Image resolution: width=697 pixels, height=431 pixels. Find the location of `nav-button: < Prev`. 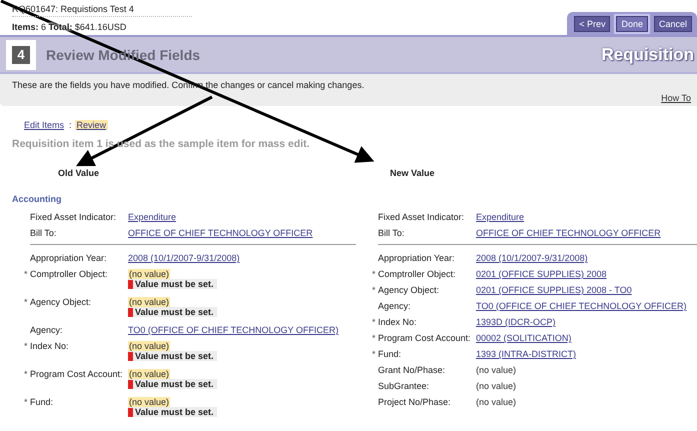

nav-button: < Prev is located at coordinates (592, 24).